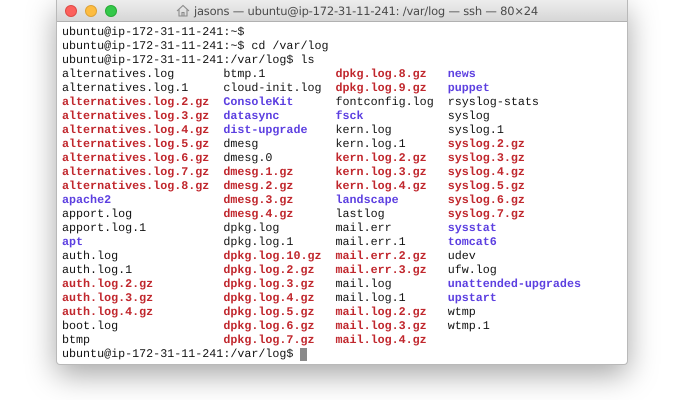  I want to click on directory-name: landscape, so click(367, 200).